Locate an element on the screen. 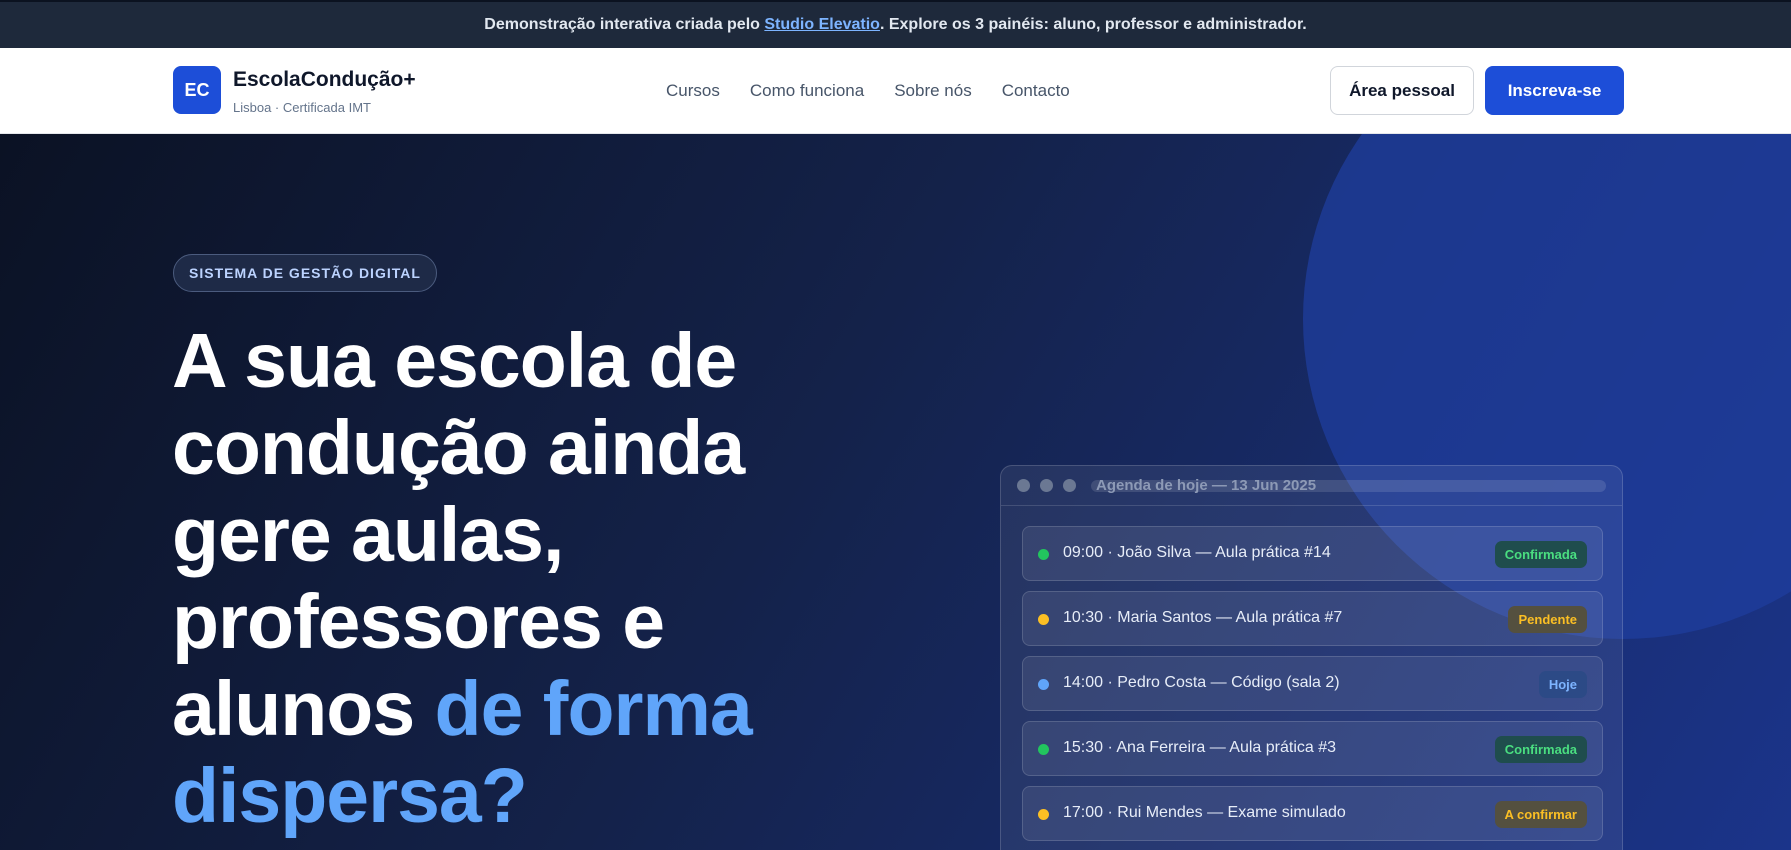  agenda-title: Agenda de hoje — 13 Jun 2025 is located at coordinates (1206, 485).